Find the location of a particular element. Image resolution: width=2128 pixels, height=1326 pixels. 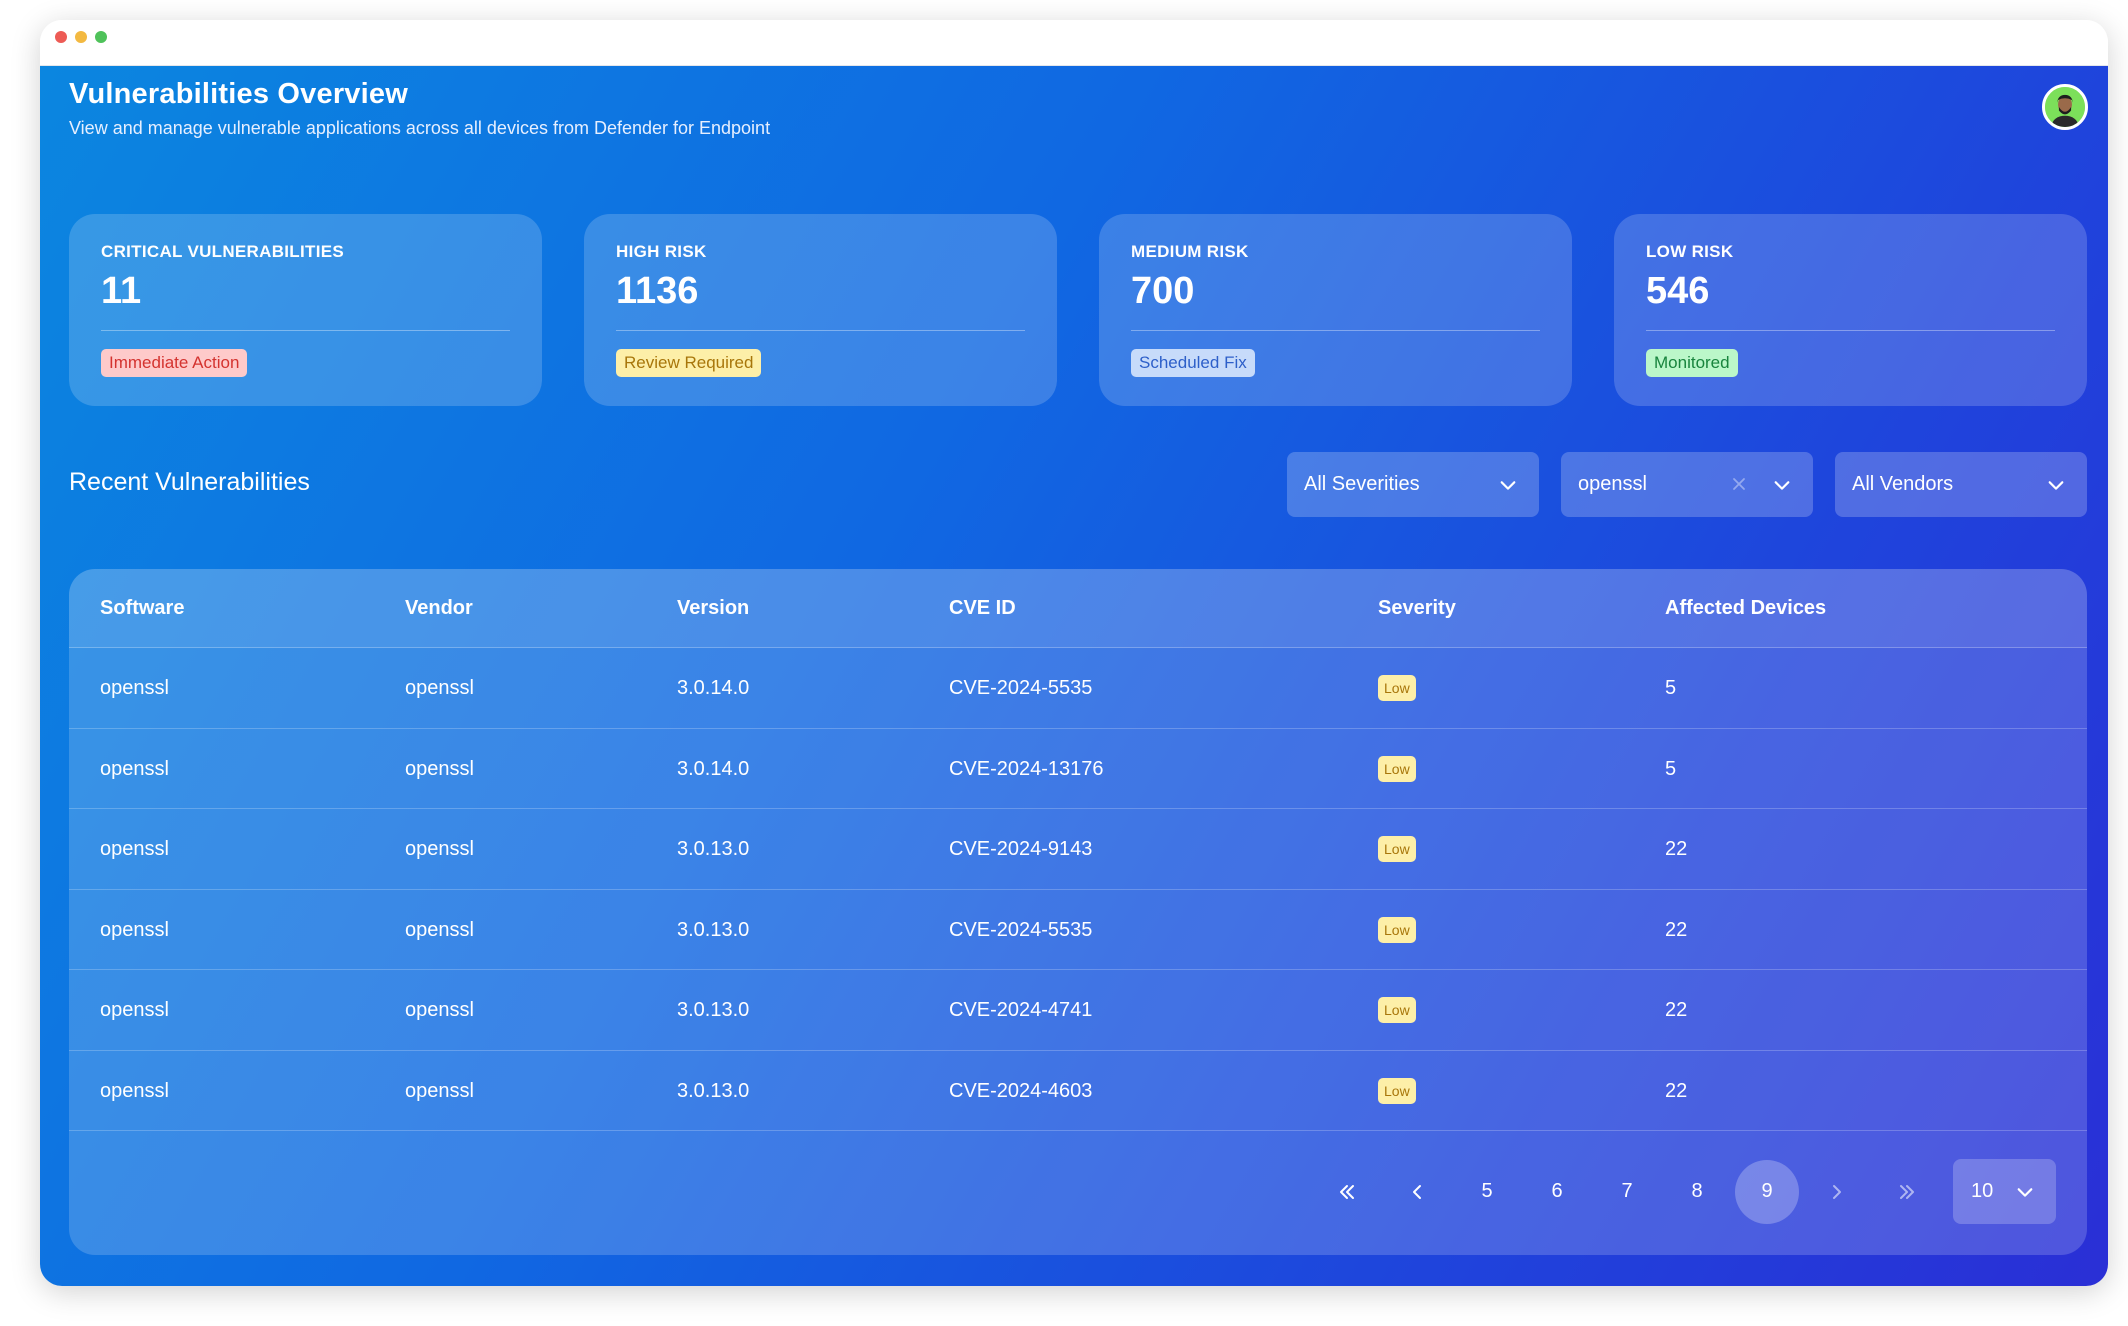

card-label: CRITICAL VULNERABILITIES is located at coordinates (222, 251).